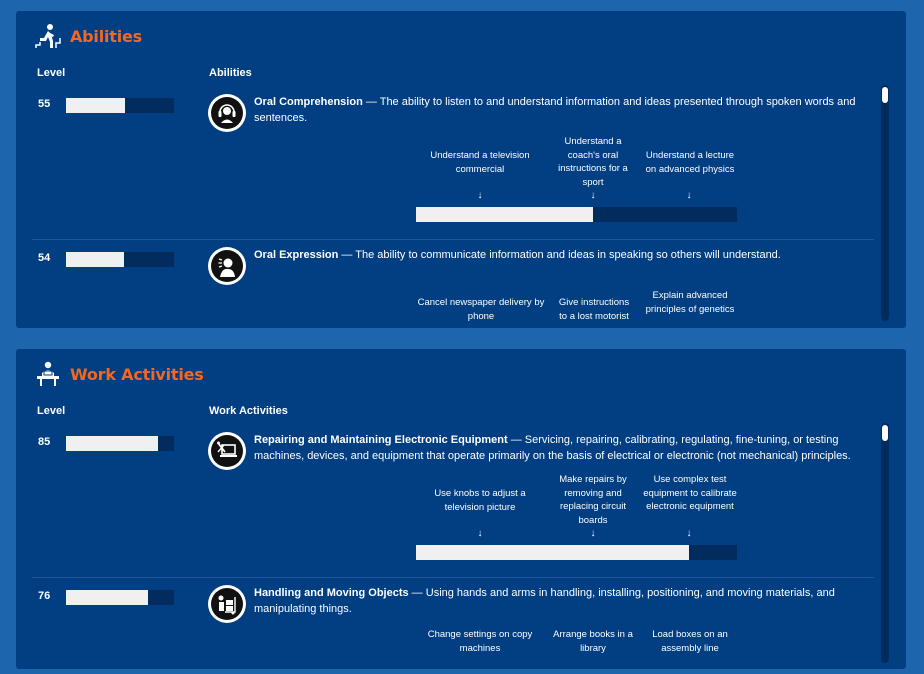 The height and width of the screenshot is (674, 924). I want to click on abilities-header: Abilities, so click(88, 36).